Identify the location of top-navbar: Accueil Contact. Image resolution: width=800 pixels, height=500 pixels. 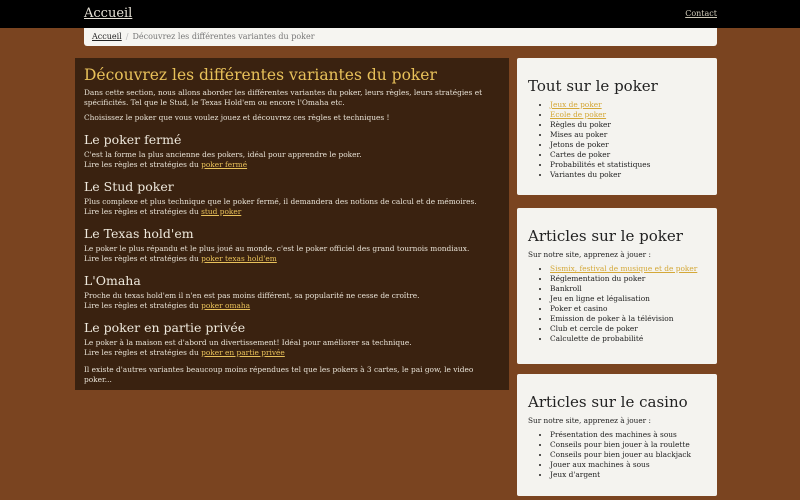
(400, 14).